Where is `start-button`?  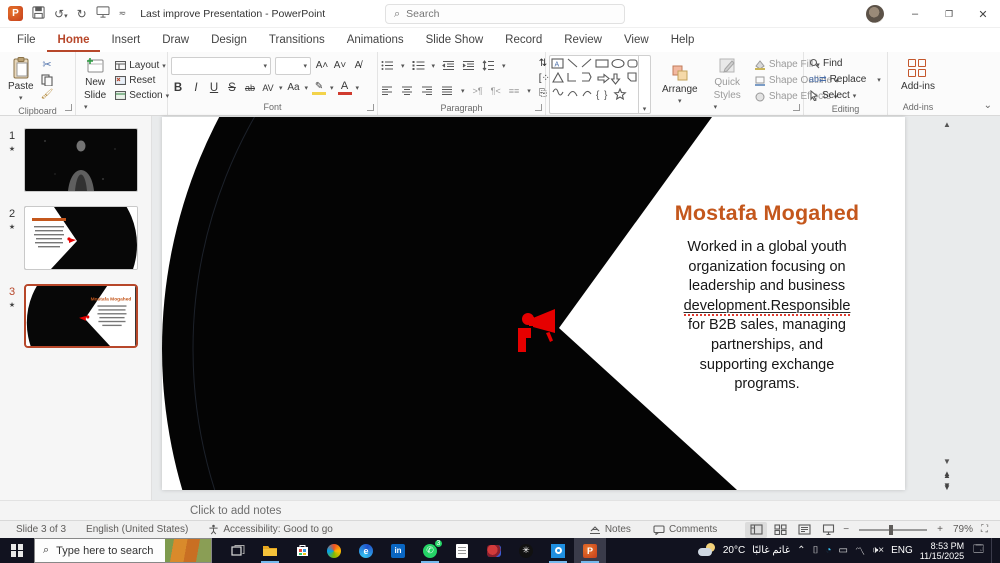
start-button is located at coordinates (17, 550).